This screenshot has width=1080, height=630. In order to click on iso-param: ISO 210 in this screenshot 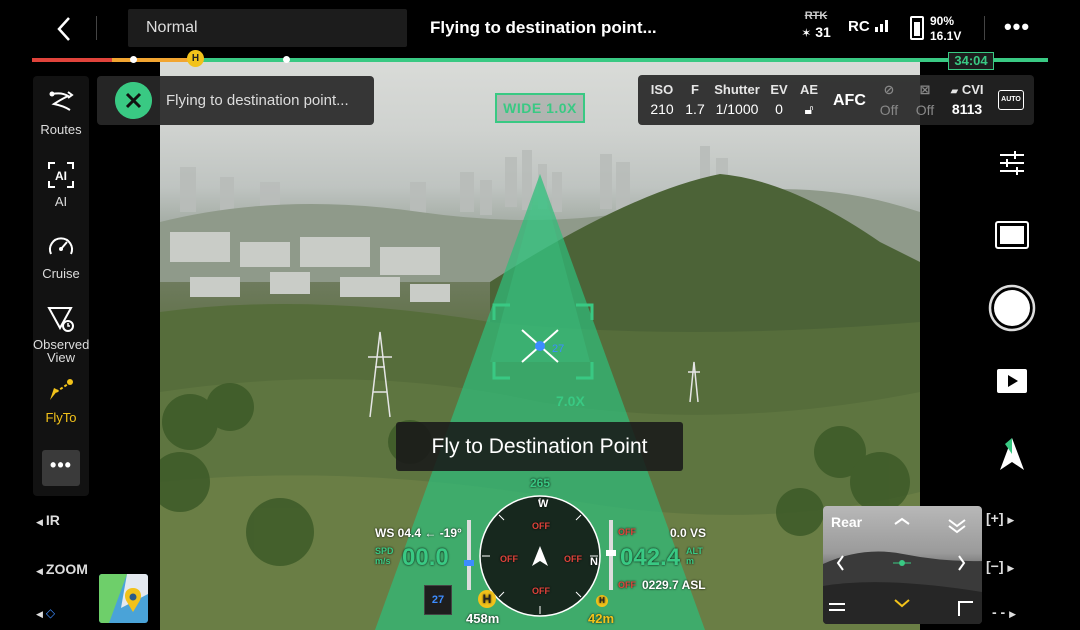, I will do `click(662, 99)`.